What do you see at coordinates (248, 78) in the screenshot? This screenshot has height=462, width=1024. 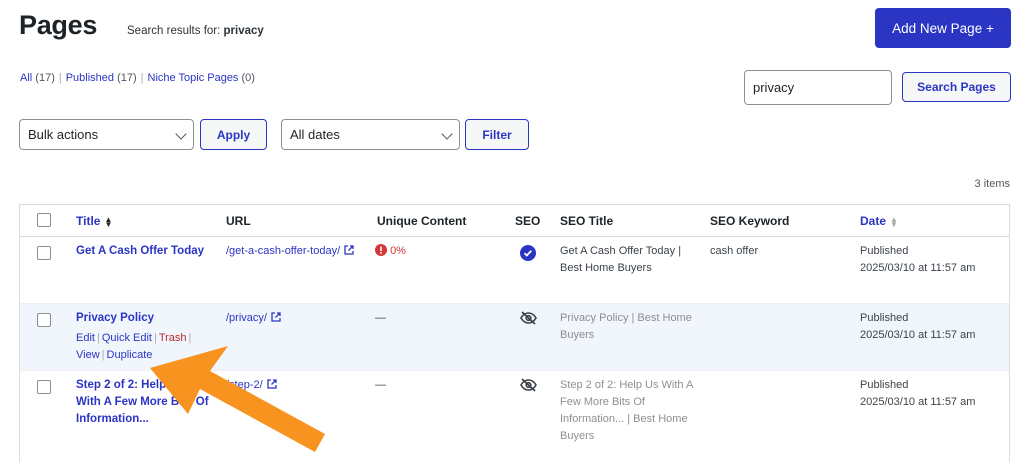 I see `filter-niche-count: (0)` at bounding box center [248, 78].